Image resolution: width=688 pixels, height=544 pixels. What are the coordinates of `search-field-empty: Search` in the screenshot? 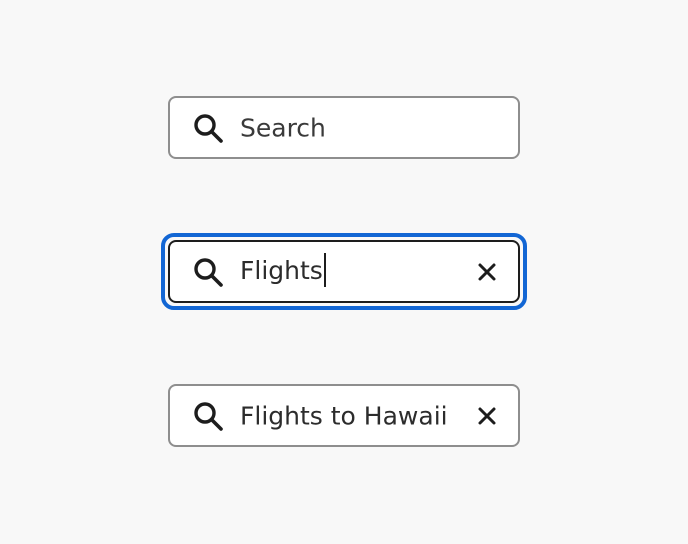 It's located at (344, 127).